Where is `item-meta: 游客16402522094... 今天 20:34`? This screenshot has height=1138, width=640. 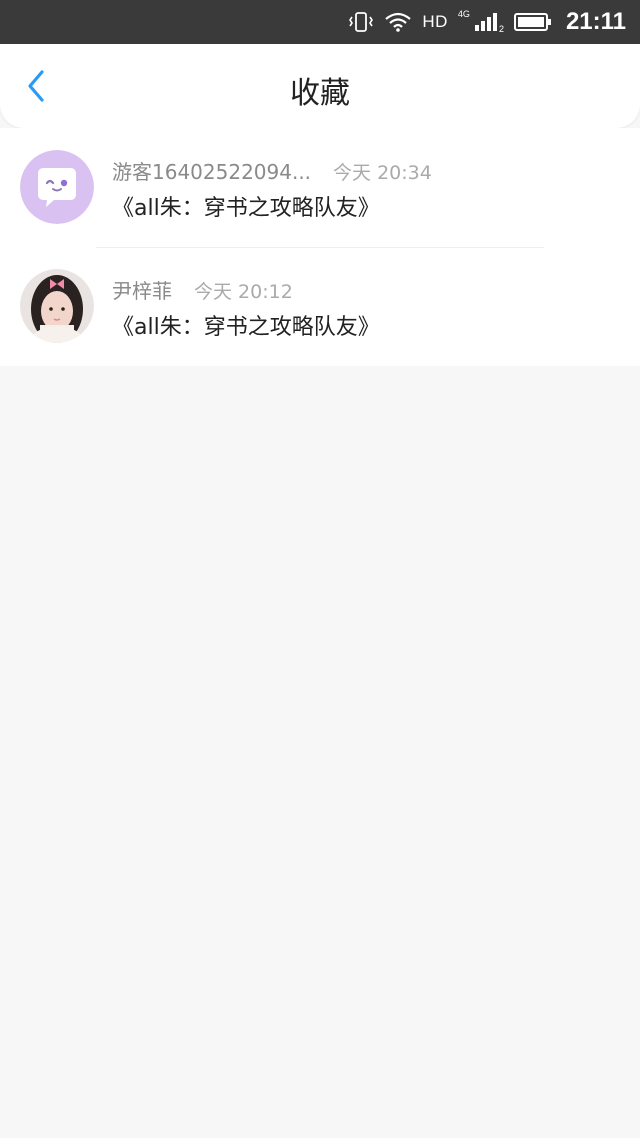
item-meta: 游客16402522094... 今天 20:34 is located at coordinates (272, 170).